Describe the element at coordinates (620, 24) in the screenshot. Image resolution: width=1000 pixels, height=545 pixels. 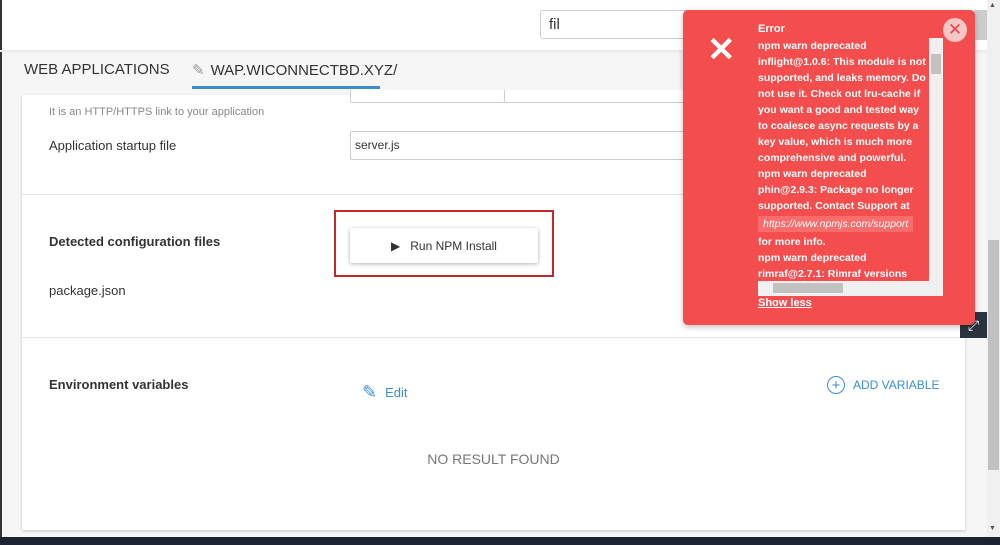
I see `search-input: fil` at that location.